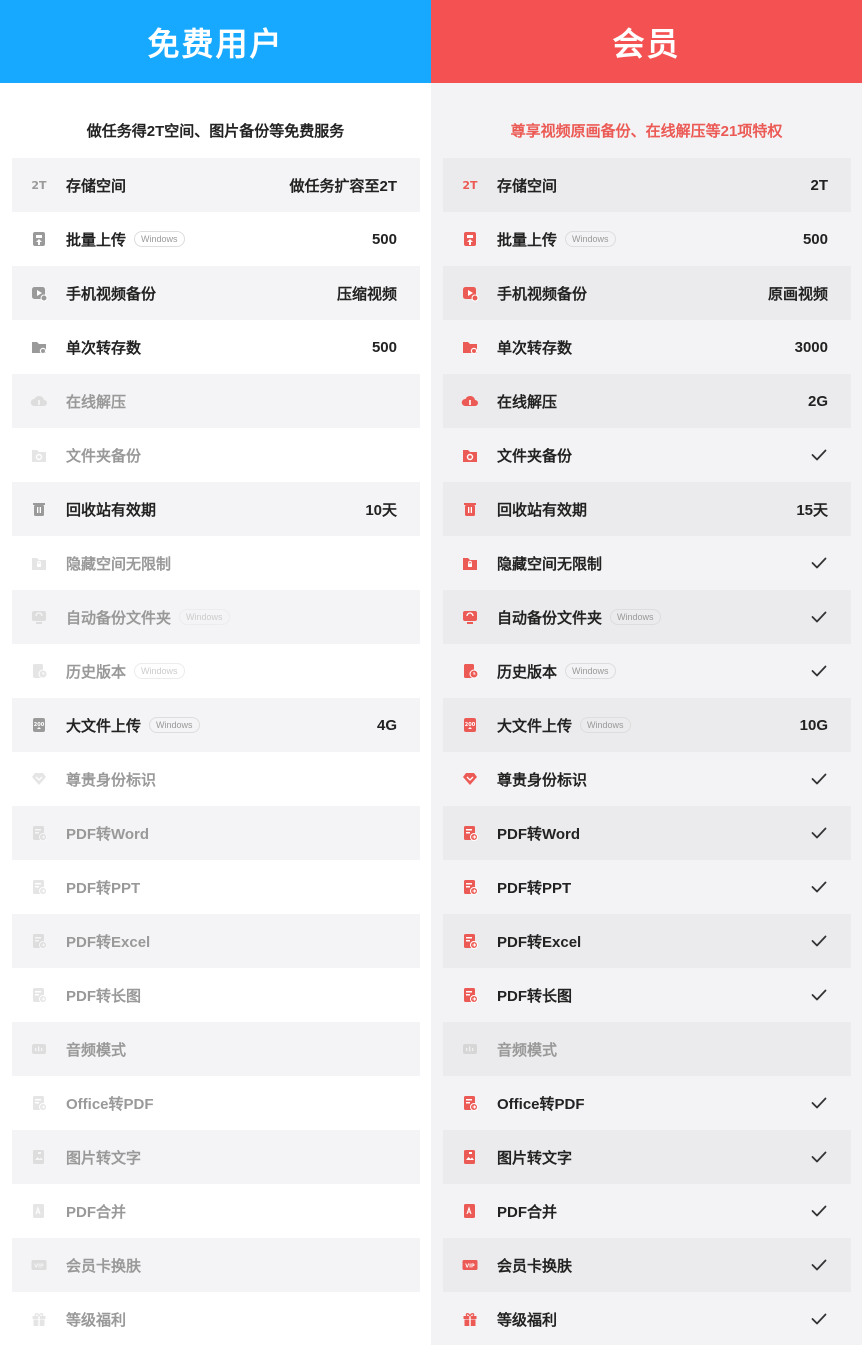 This screenshot has width=862, height=1346. I want to click on feature-value: 2G, so click(817, 401).